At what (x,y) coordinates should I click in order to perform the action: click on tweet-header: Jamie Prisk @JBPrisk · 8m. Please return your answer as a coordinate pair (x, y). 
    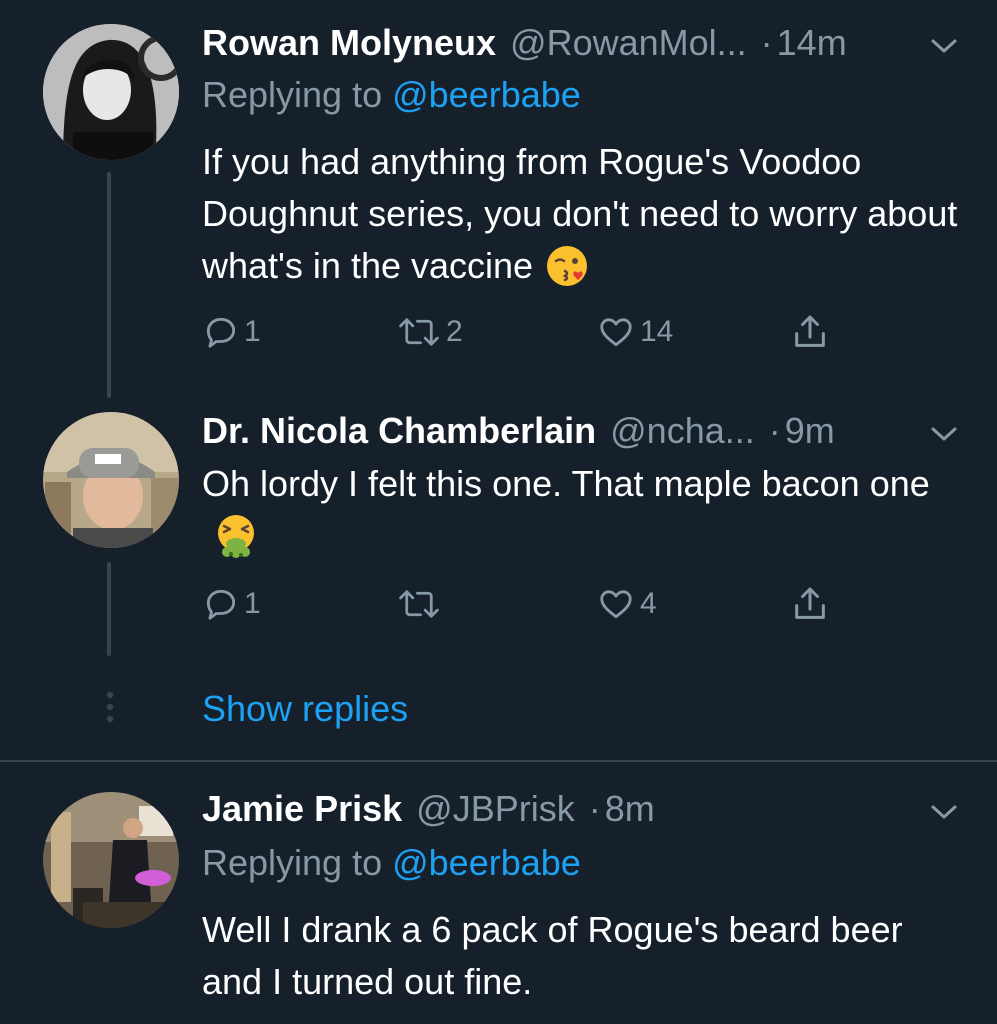
    Looking at the image, I should click on (584, 809).